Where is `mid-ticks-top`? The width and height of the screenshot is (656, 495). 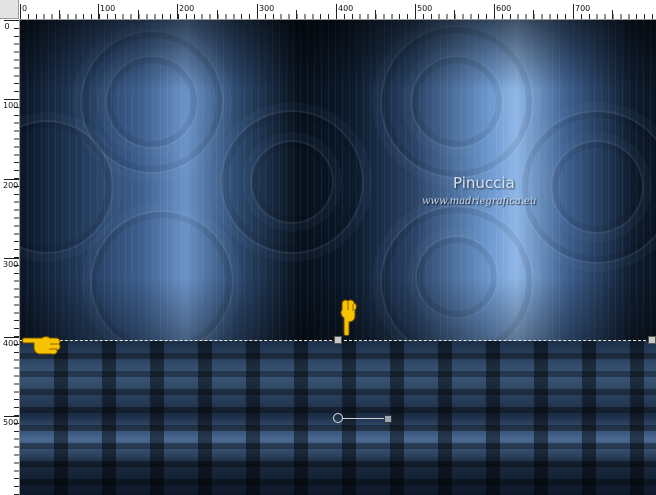 mid-ticks-top is located at coordinates (357, 14).